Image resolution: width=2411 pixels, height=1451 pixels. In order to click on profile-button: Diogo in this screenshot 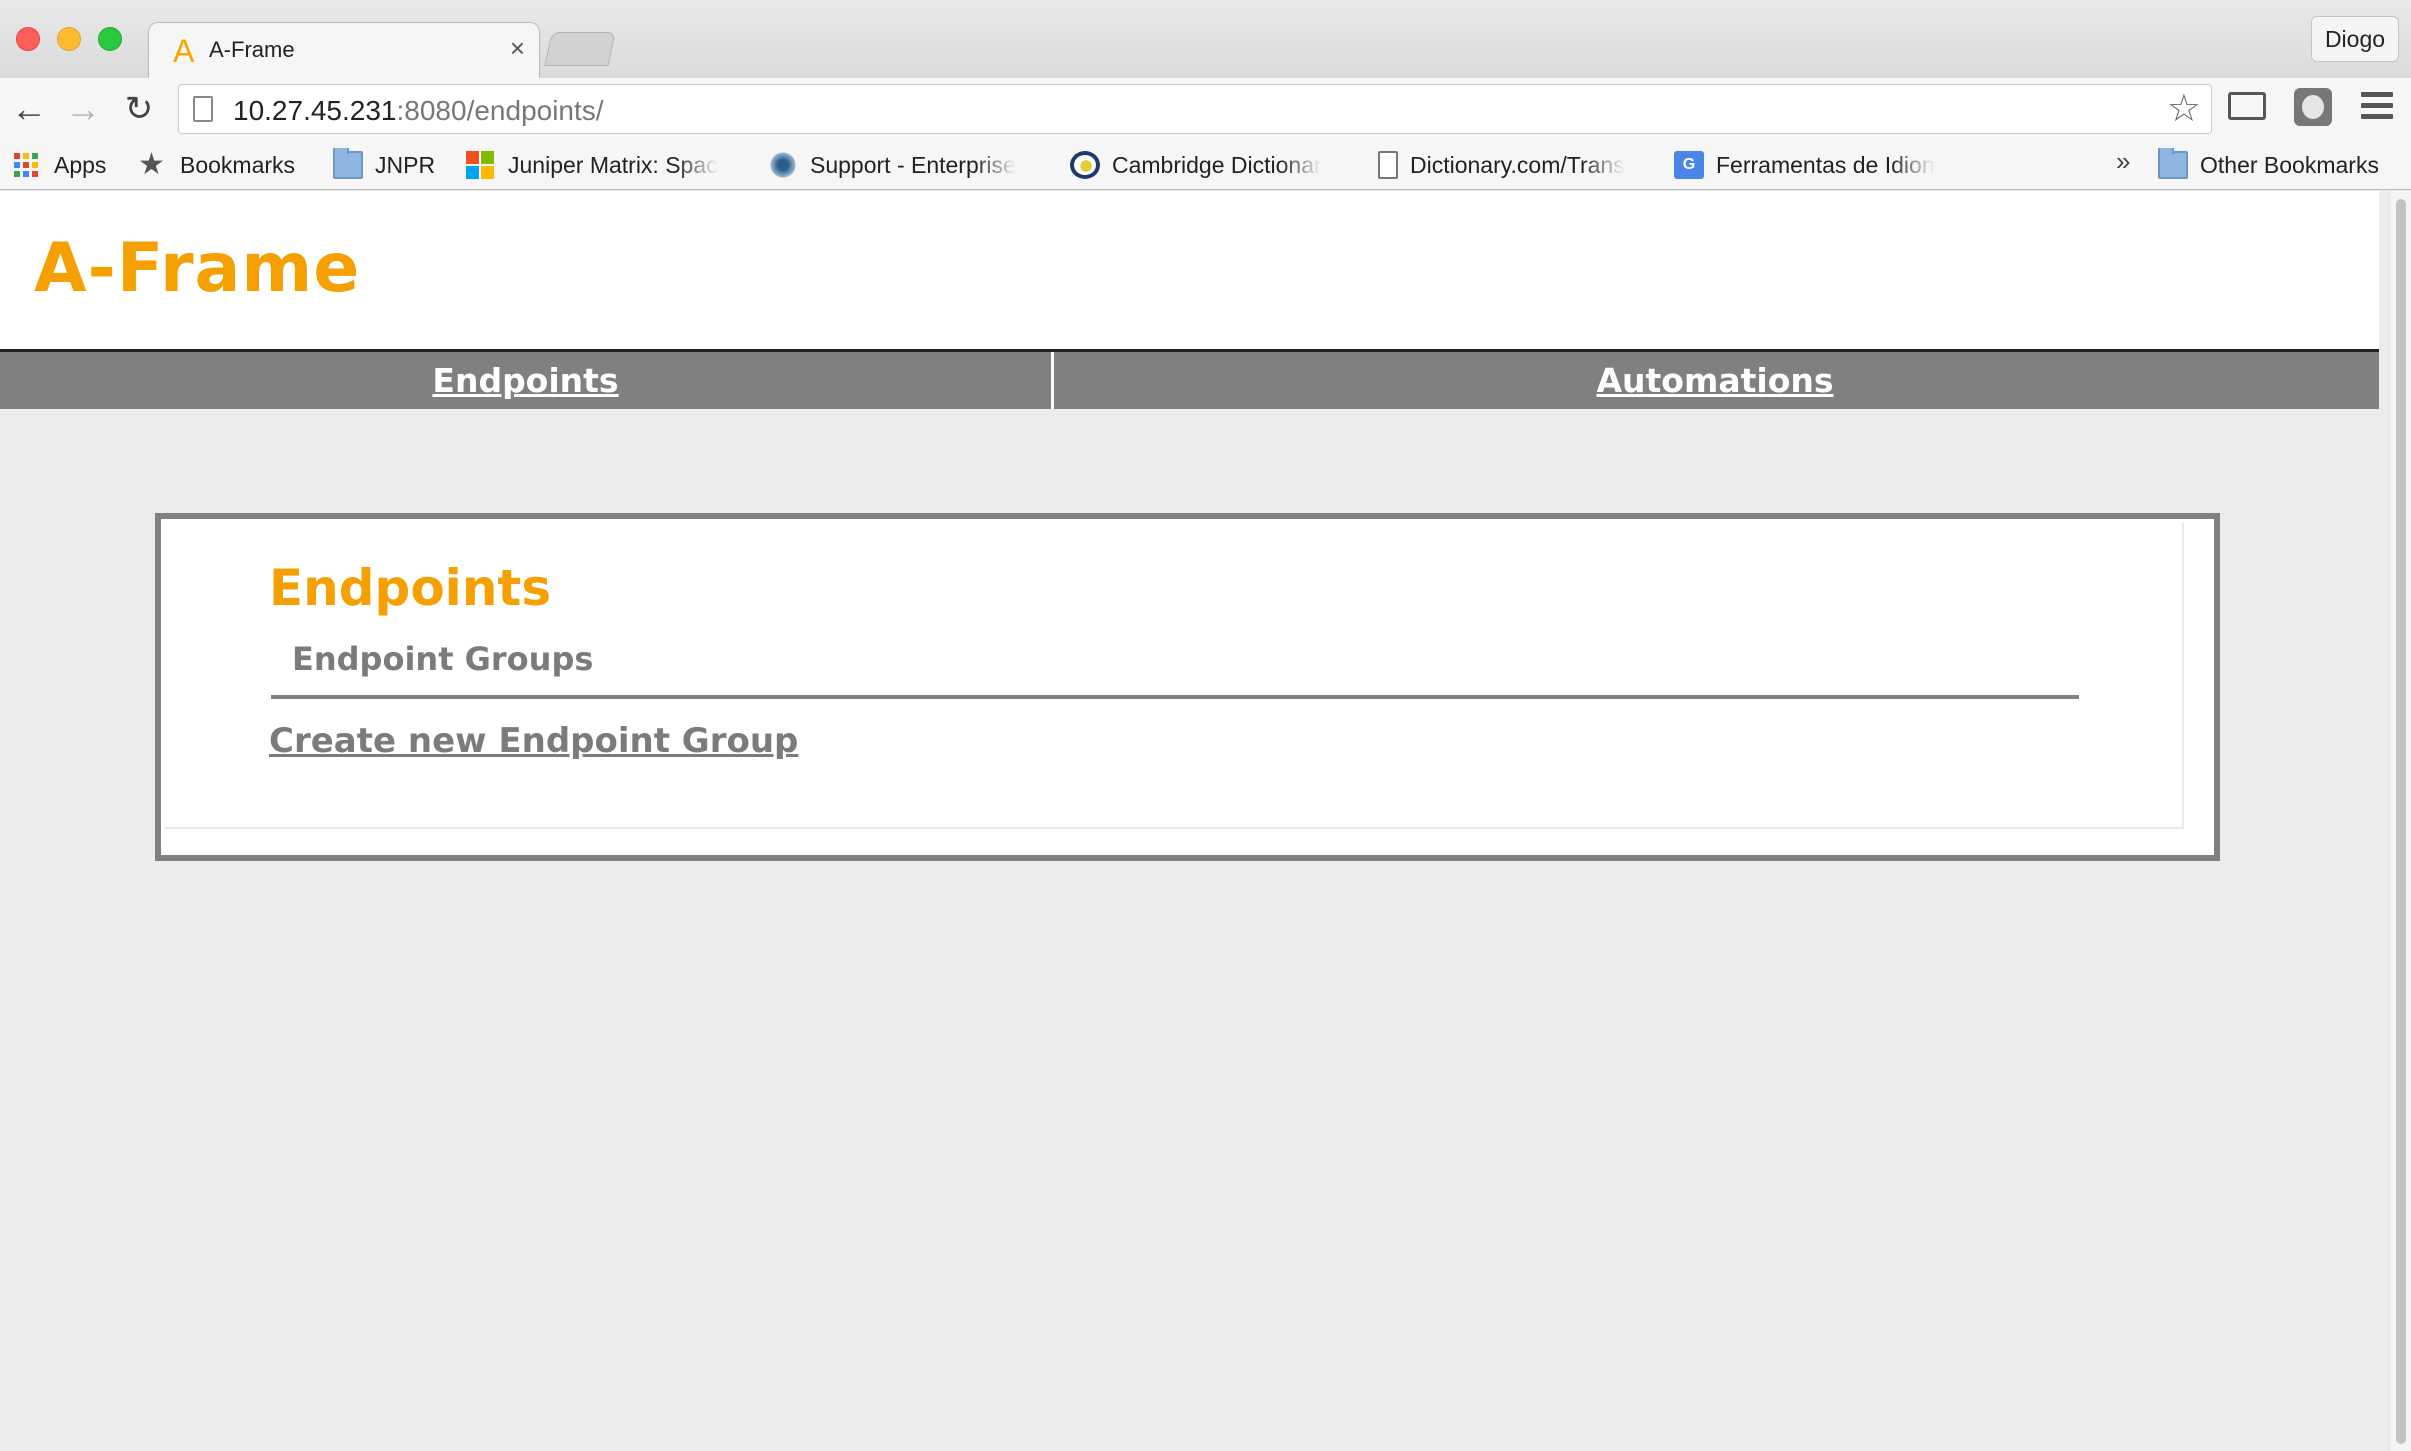, I will do `click(2355, 39)`.